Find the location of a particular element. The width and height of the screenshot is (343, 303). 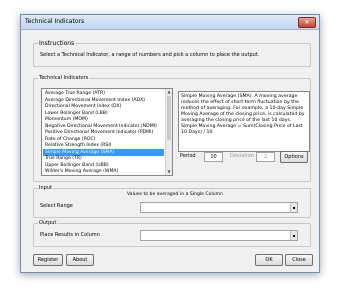

ok-button: OK is located at coordinates (269, 260).